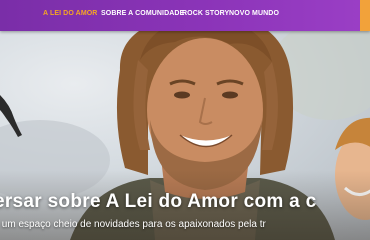 This screenshot has height=240, width=370. Describe the element at coordinates (158, 201) in the screenshot. I see `hero-headline: ersar sobre A Lei do Amor com a c` at that location.